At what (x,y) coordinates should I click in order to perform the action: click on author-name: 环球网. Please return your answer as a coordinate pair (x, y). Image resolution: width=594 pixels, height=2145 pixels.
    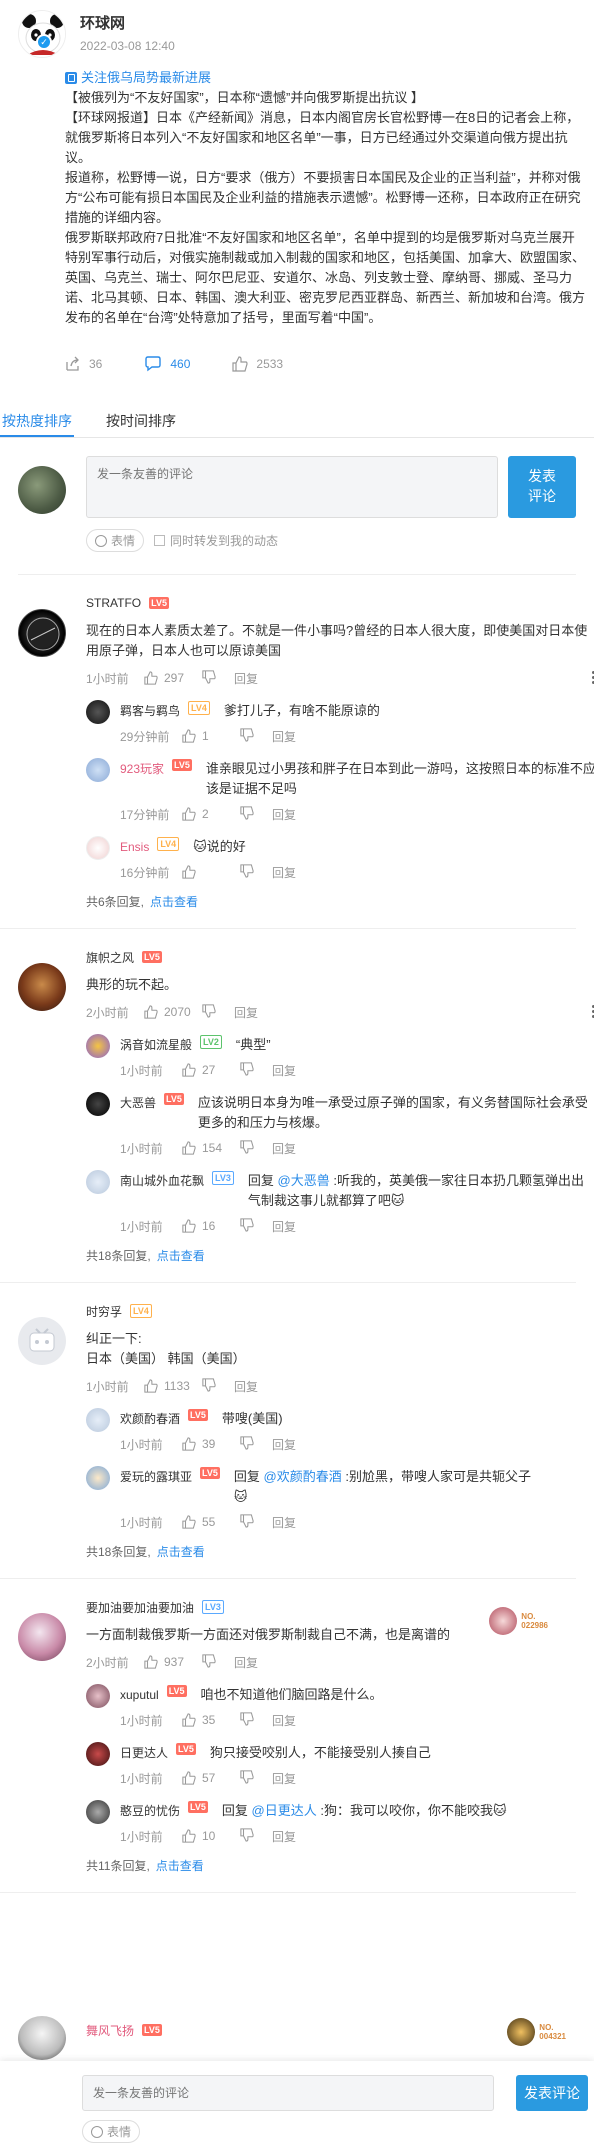
    Looking at the image, I should click on (127, 22).